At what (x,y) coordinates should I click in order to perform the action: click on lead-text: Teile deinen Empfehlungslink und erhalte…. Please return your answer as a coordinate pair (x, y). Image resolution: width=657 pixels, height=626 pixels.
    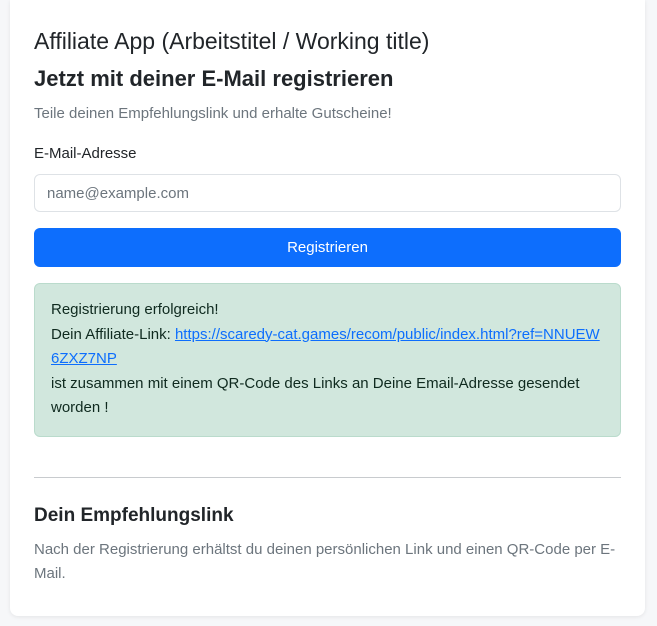
    Looking at the image, I should click on (213, 113).